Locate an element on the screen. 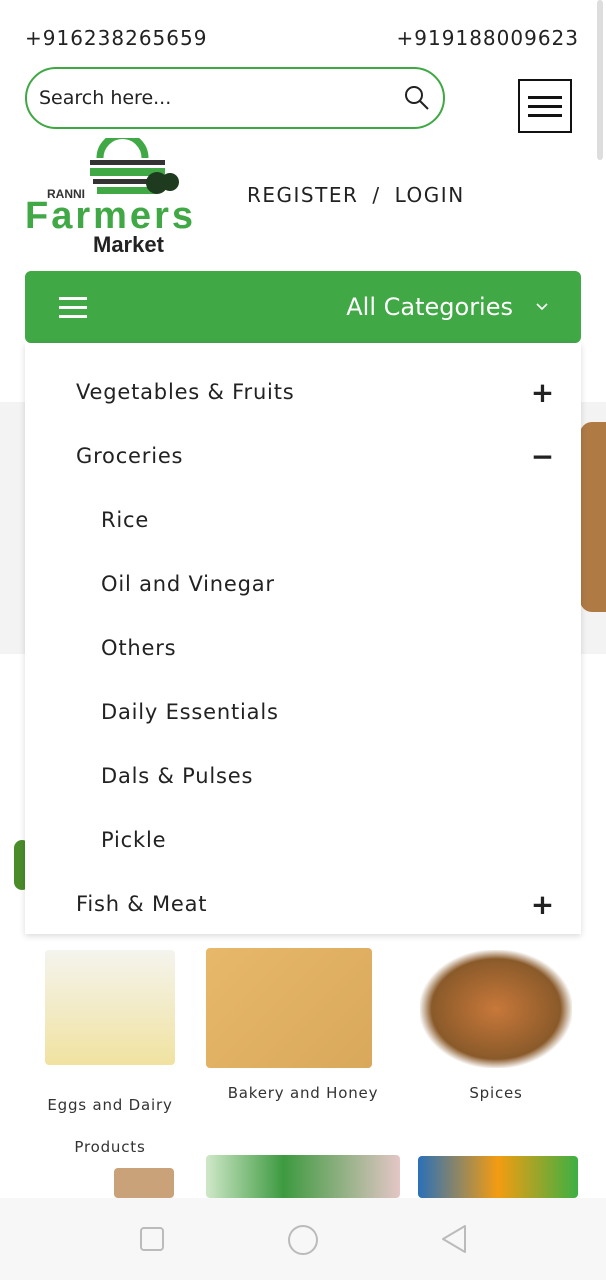  auth-links: REGISTER / LOGIN is located at coordinates (356, 195).